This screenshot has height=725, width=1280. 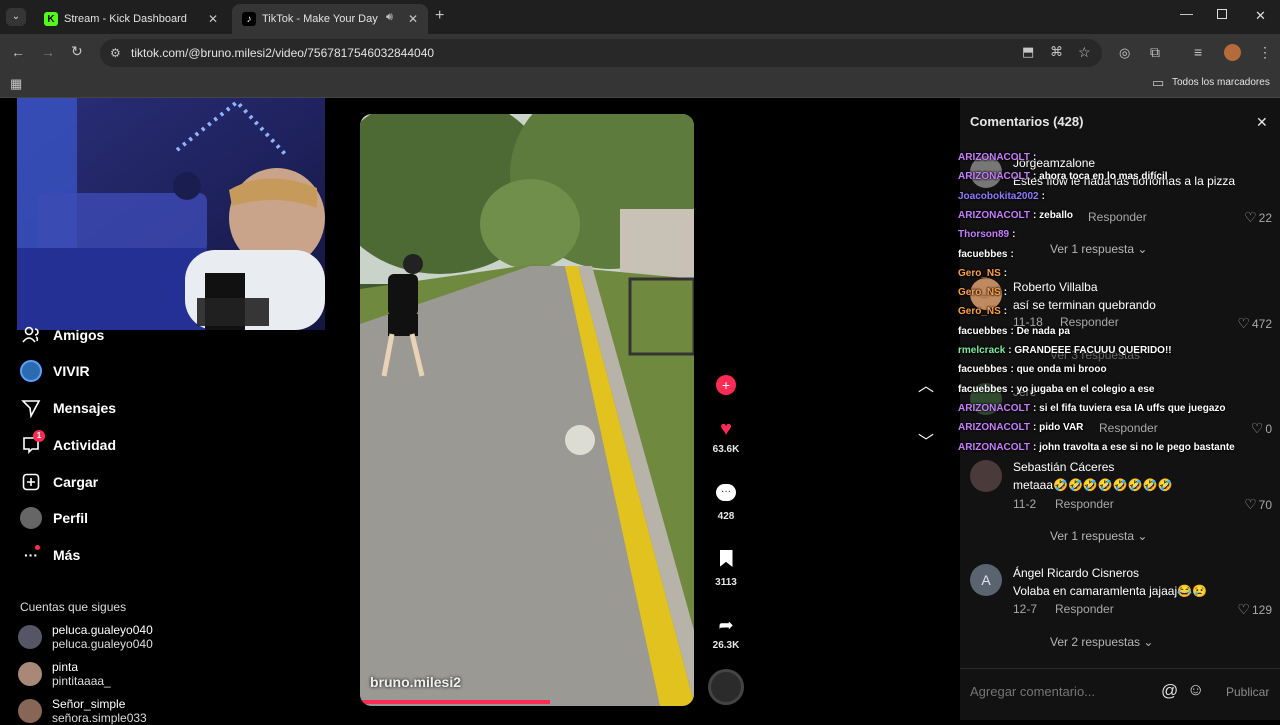 I want to click on translate-icon: ⌘, so click(x=1056, y=52).